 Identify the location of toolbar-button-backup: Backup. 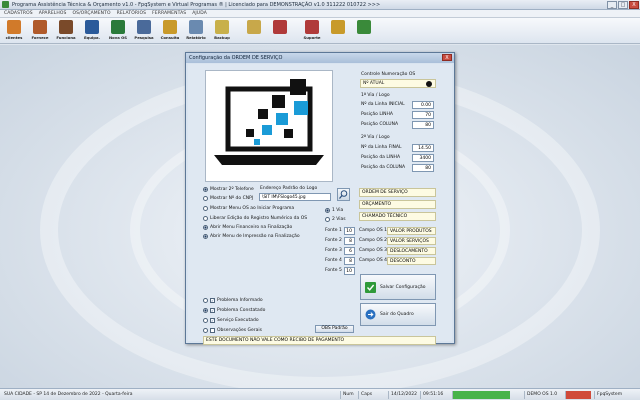
(222, 30).